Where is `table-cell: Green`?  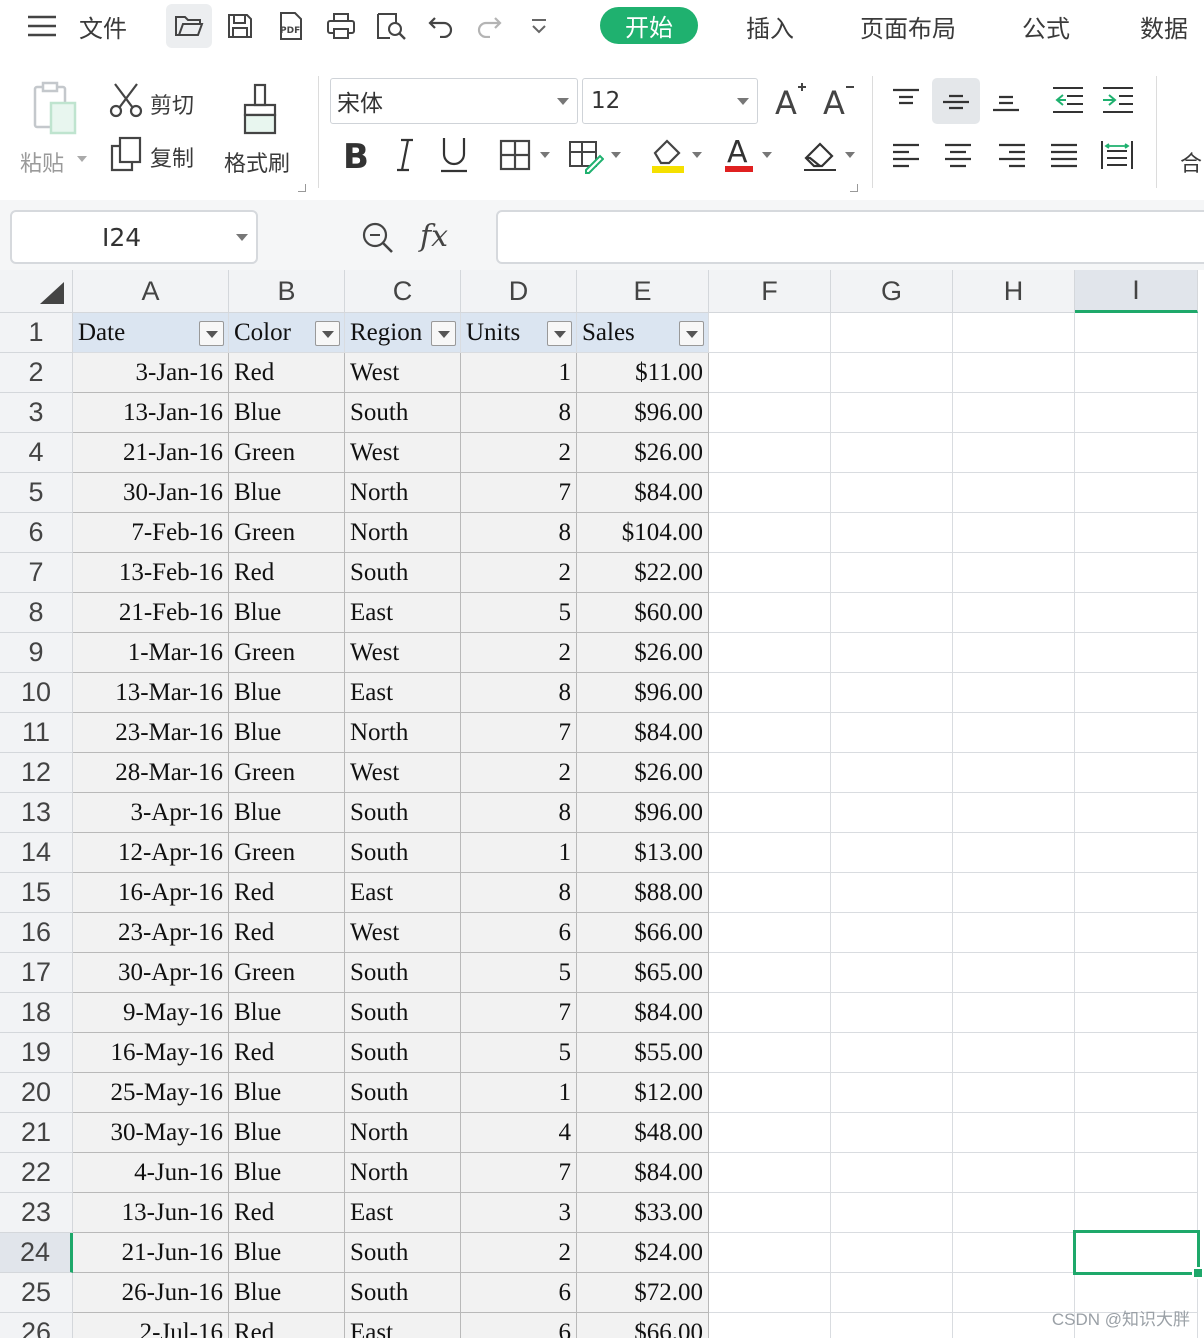 table-cell: Green is located at coordinates (287, 773).